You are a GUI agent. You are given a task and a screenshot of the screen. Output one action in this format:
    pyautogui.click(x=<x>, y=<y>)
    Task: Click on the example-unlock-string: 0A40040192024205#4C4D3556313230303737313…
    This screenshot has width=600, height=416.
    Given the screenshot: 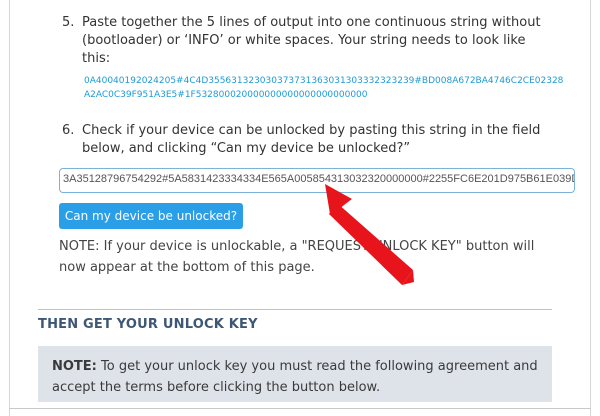 What is the action you would take?
    pyautogui.click(x=324, y=88)
    